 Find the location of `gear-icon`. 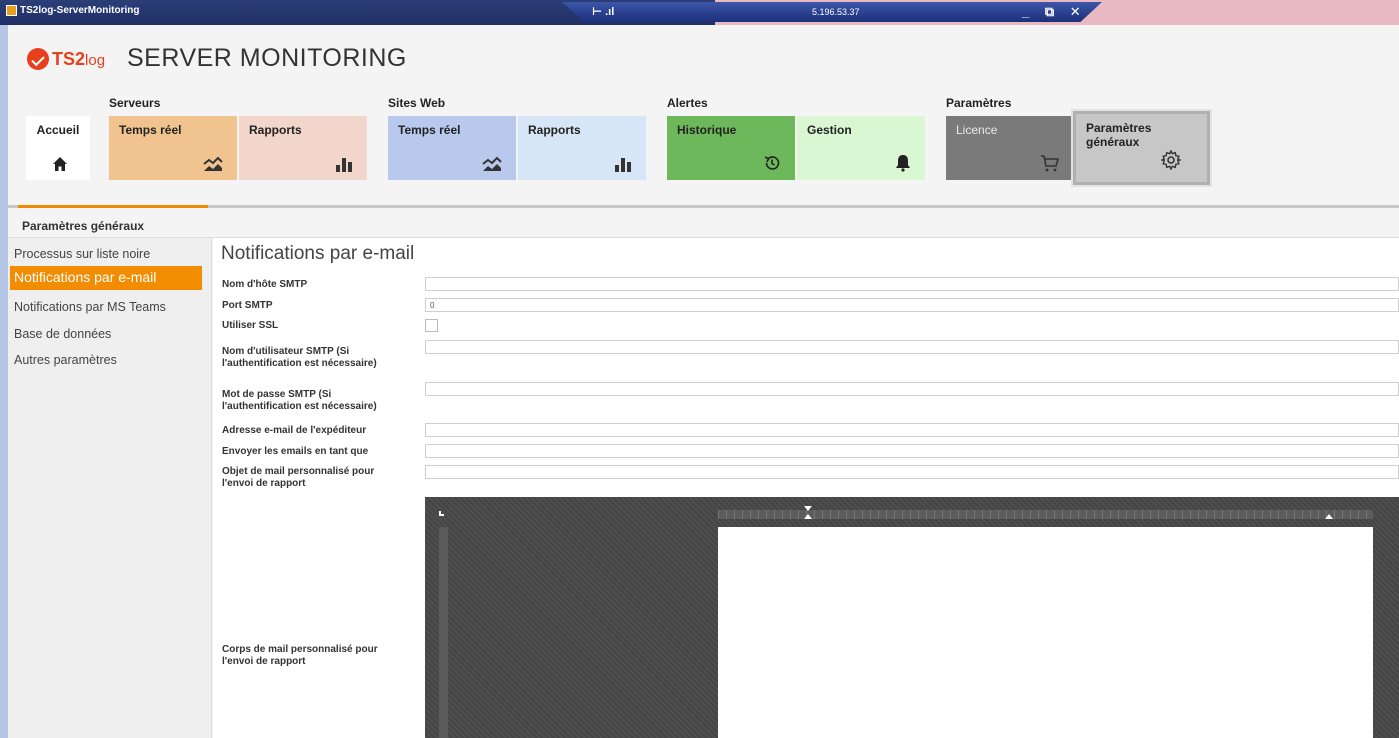

gear-icon is located at coordinates (1171, 160).